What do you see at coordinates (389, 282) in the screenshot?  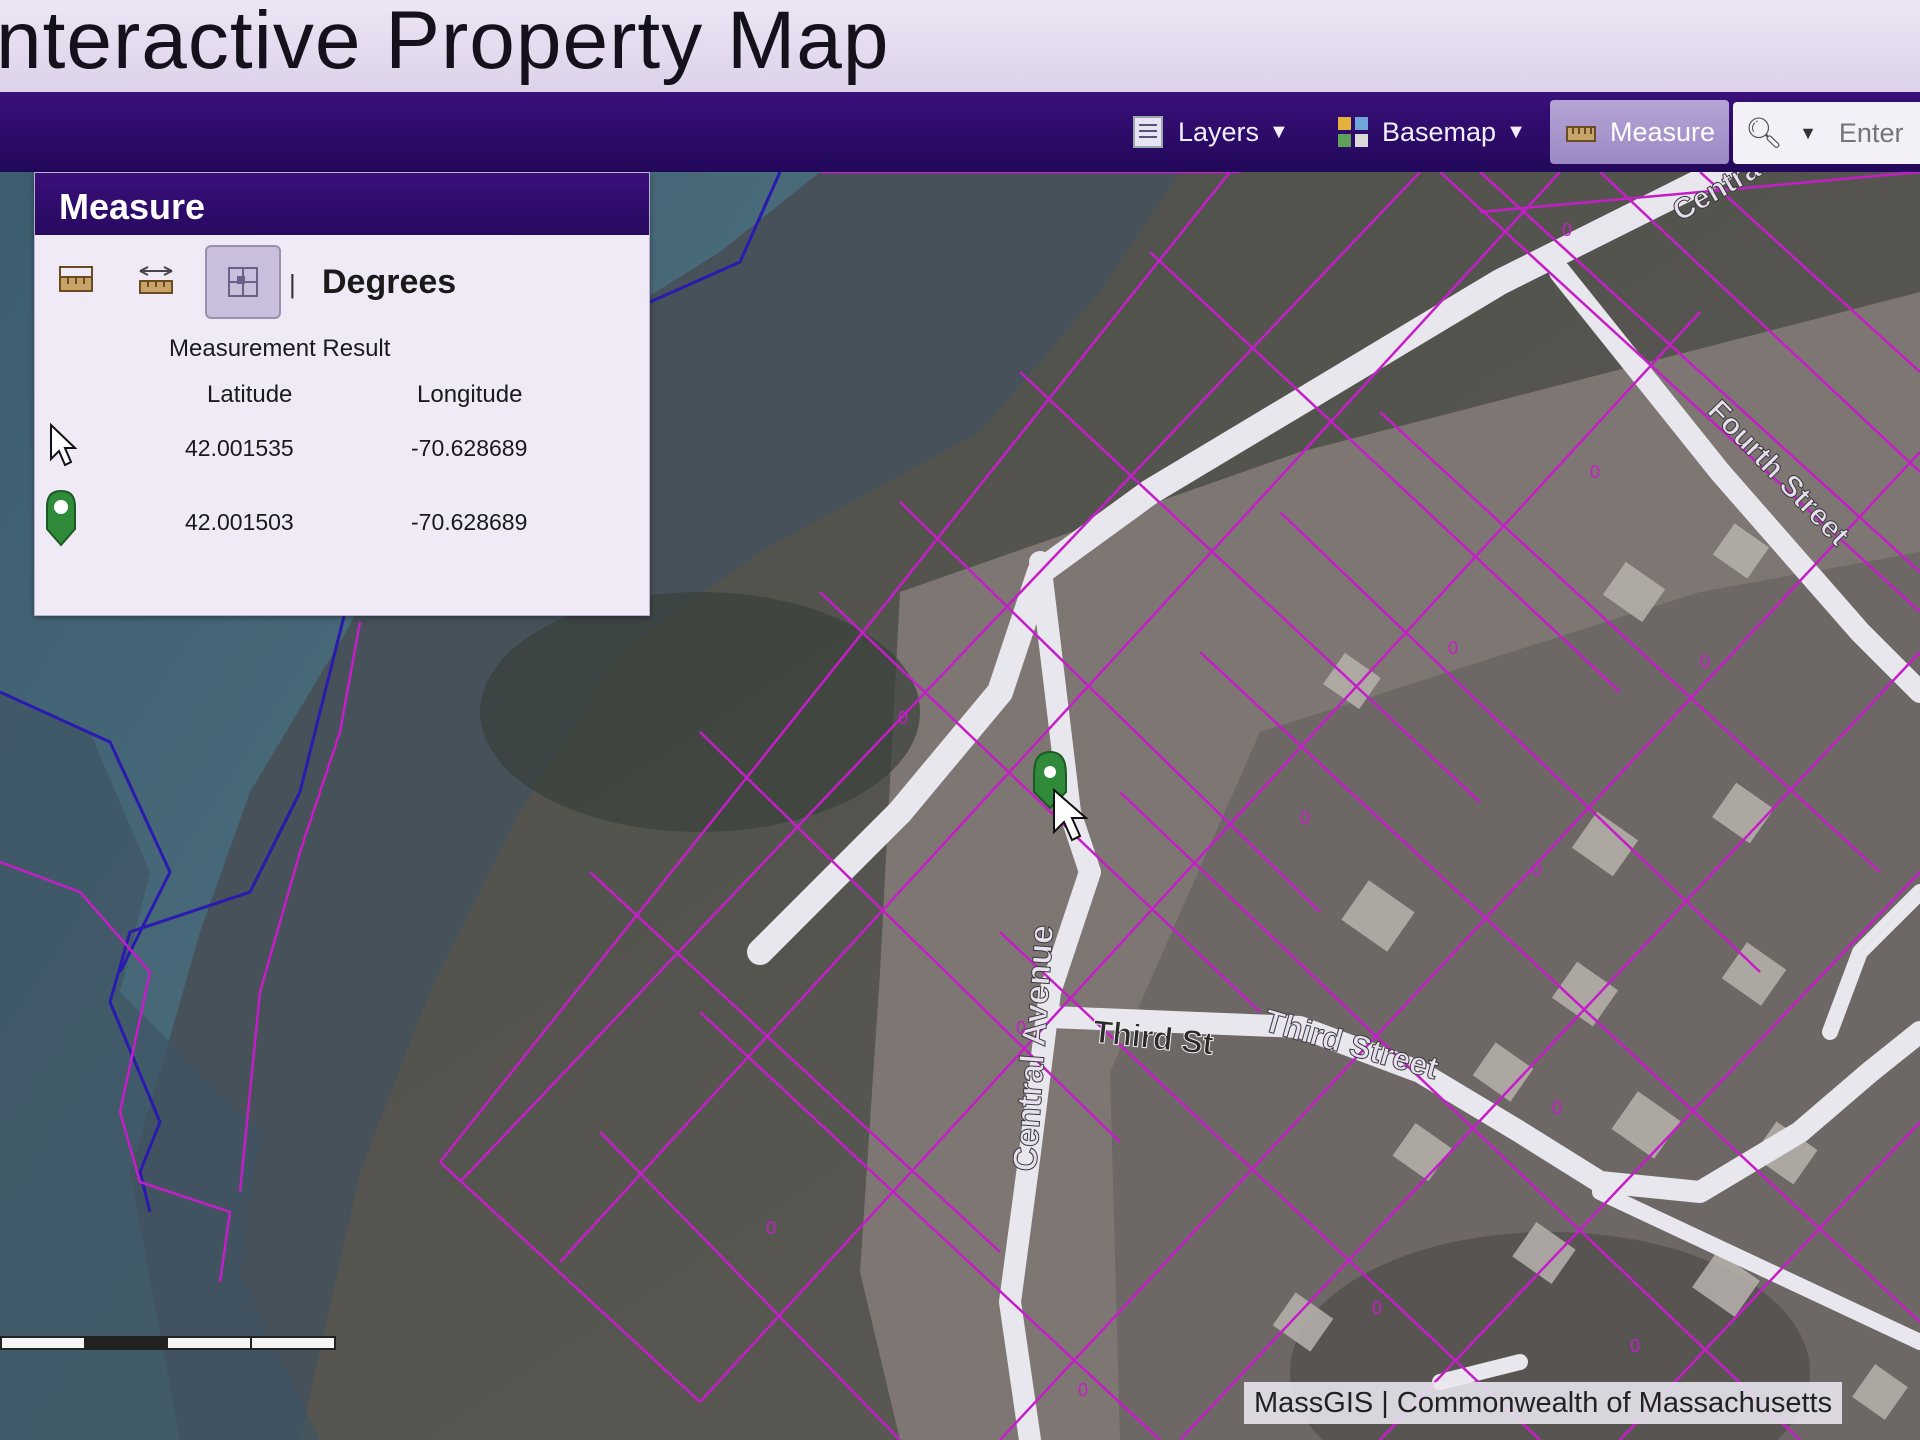 I see `unit-dropdown: Degrees` at bounding box center [389, 282].